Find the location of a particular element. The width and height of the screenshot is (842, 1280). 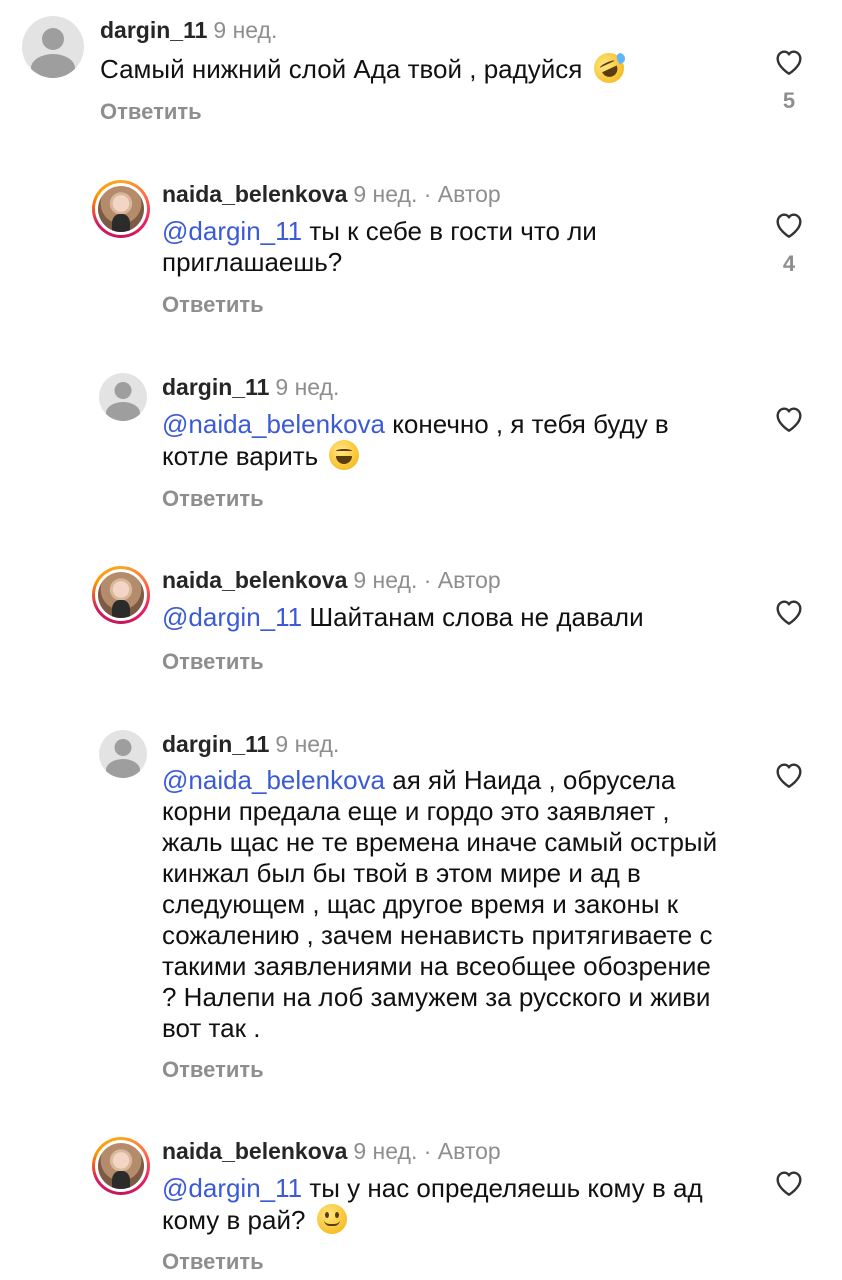

rolling-on-floor-laughing-emoji-icon is located at coordinates (608, 68).